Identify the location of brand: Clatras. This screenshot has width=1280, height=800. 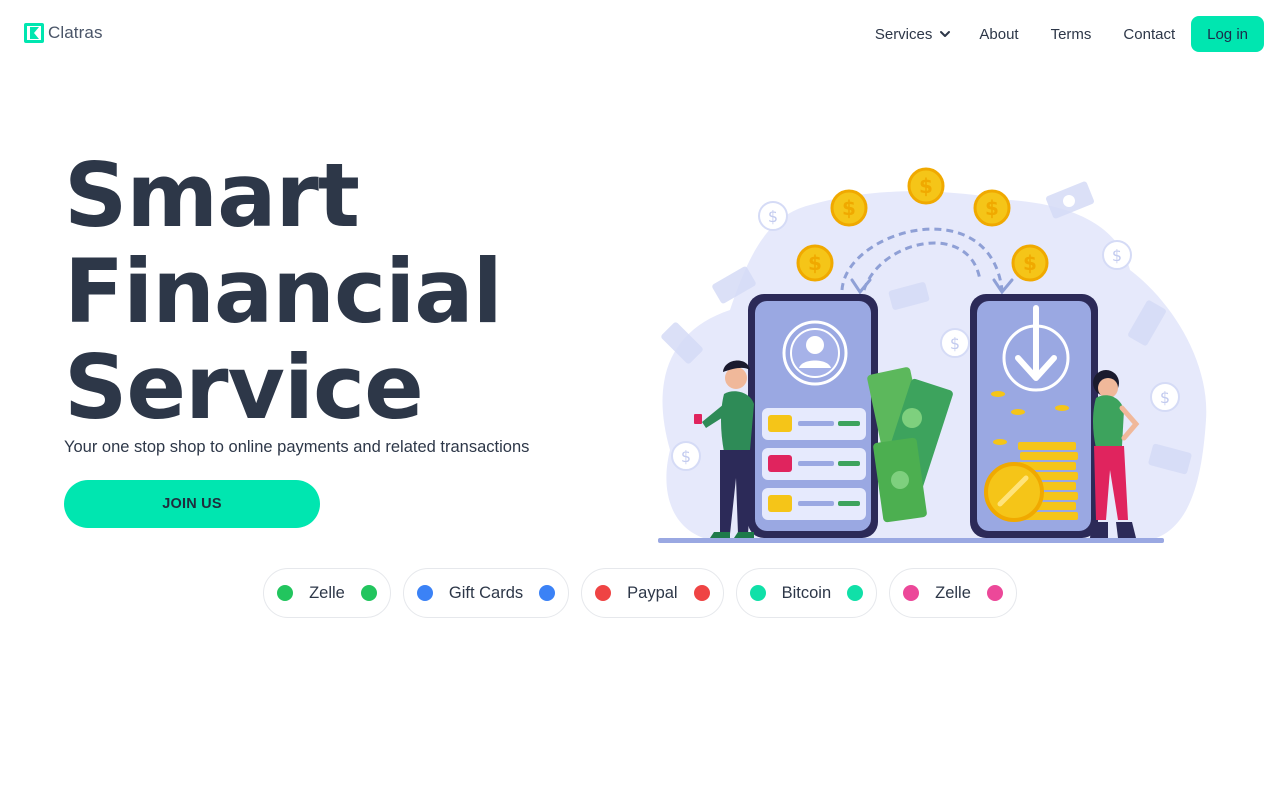
(63, 33).